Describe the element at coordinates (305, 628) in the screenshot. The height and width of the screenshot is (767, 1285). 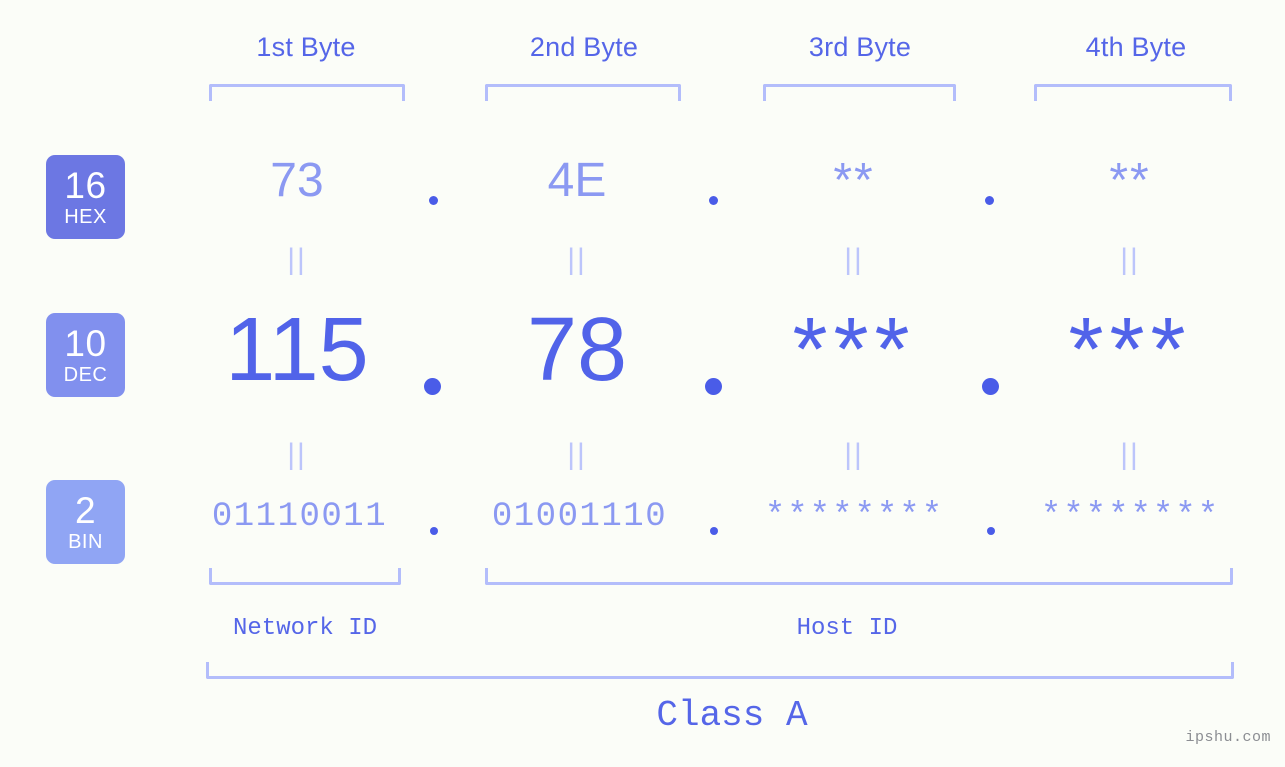
I see `network-id-label: Network ID` at that location.